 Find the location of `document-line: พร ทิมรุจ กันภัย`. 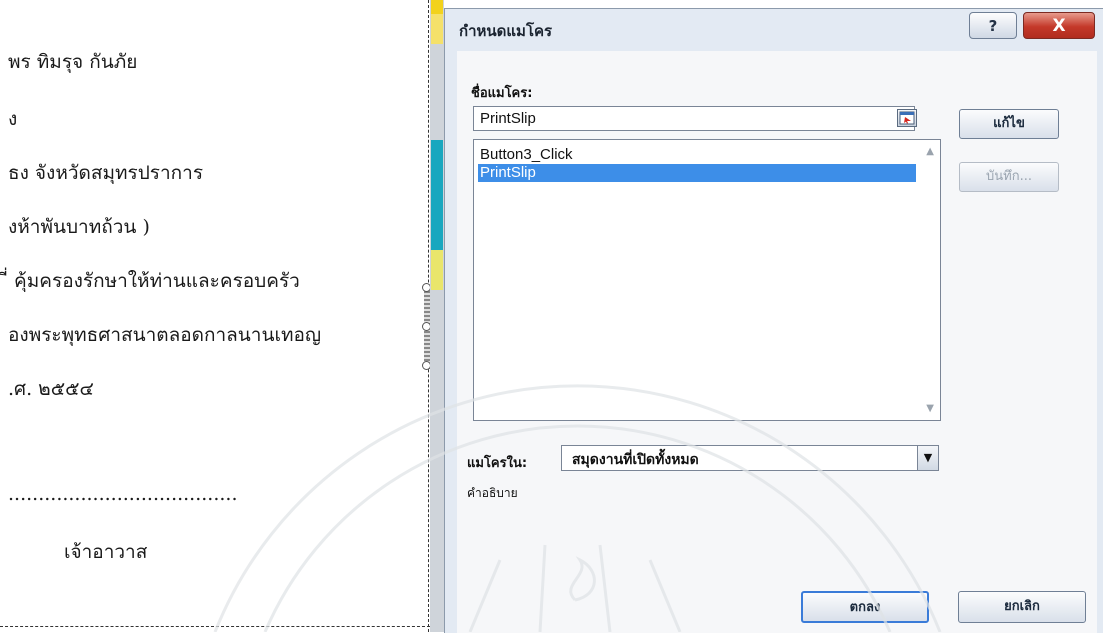

document-line: พร ทิมรุจ กันภัย is located at coordinates (73, 62).